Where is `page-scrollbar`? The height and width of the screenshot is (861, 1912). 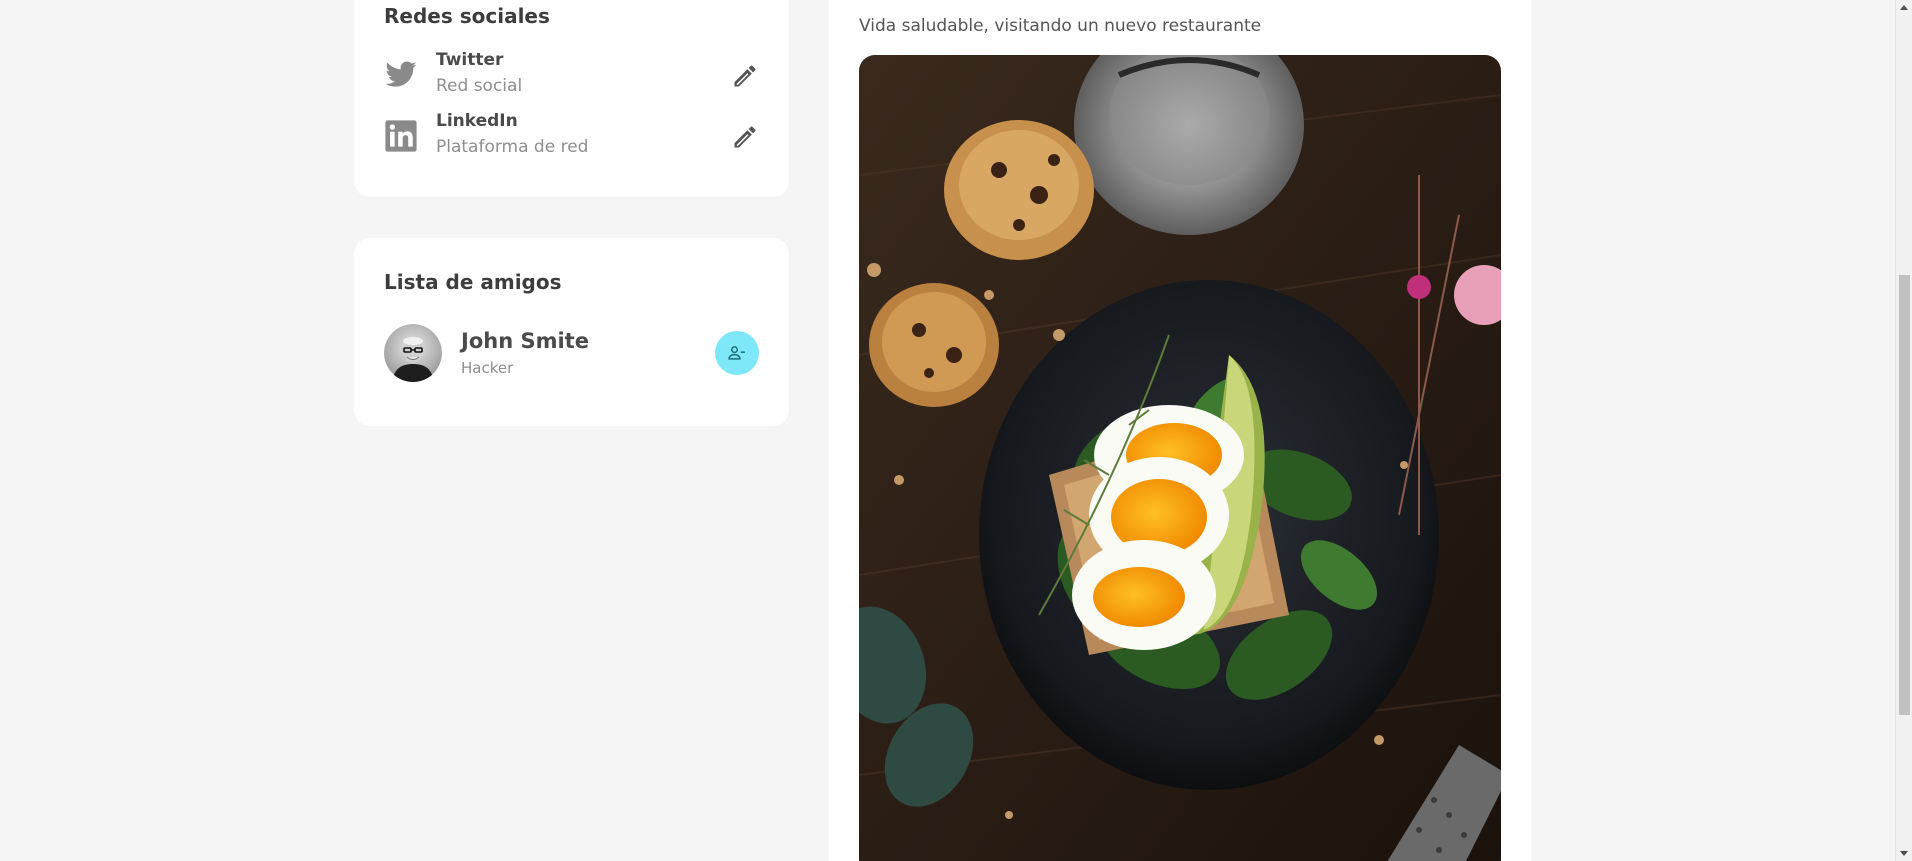 page-scrollbar is located at coordinates (1903, 430).